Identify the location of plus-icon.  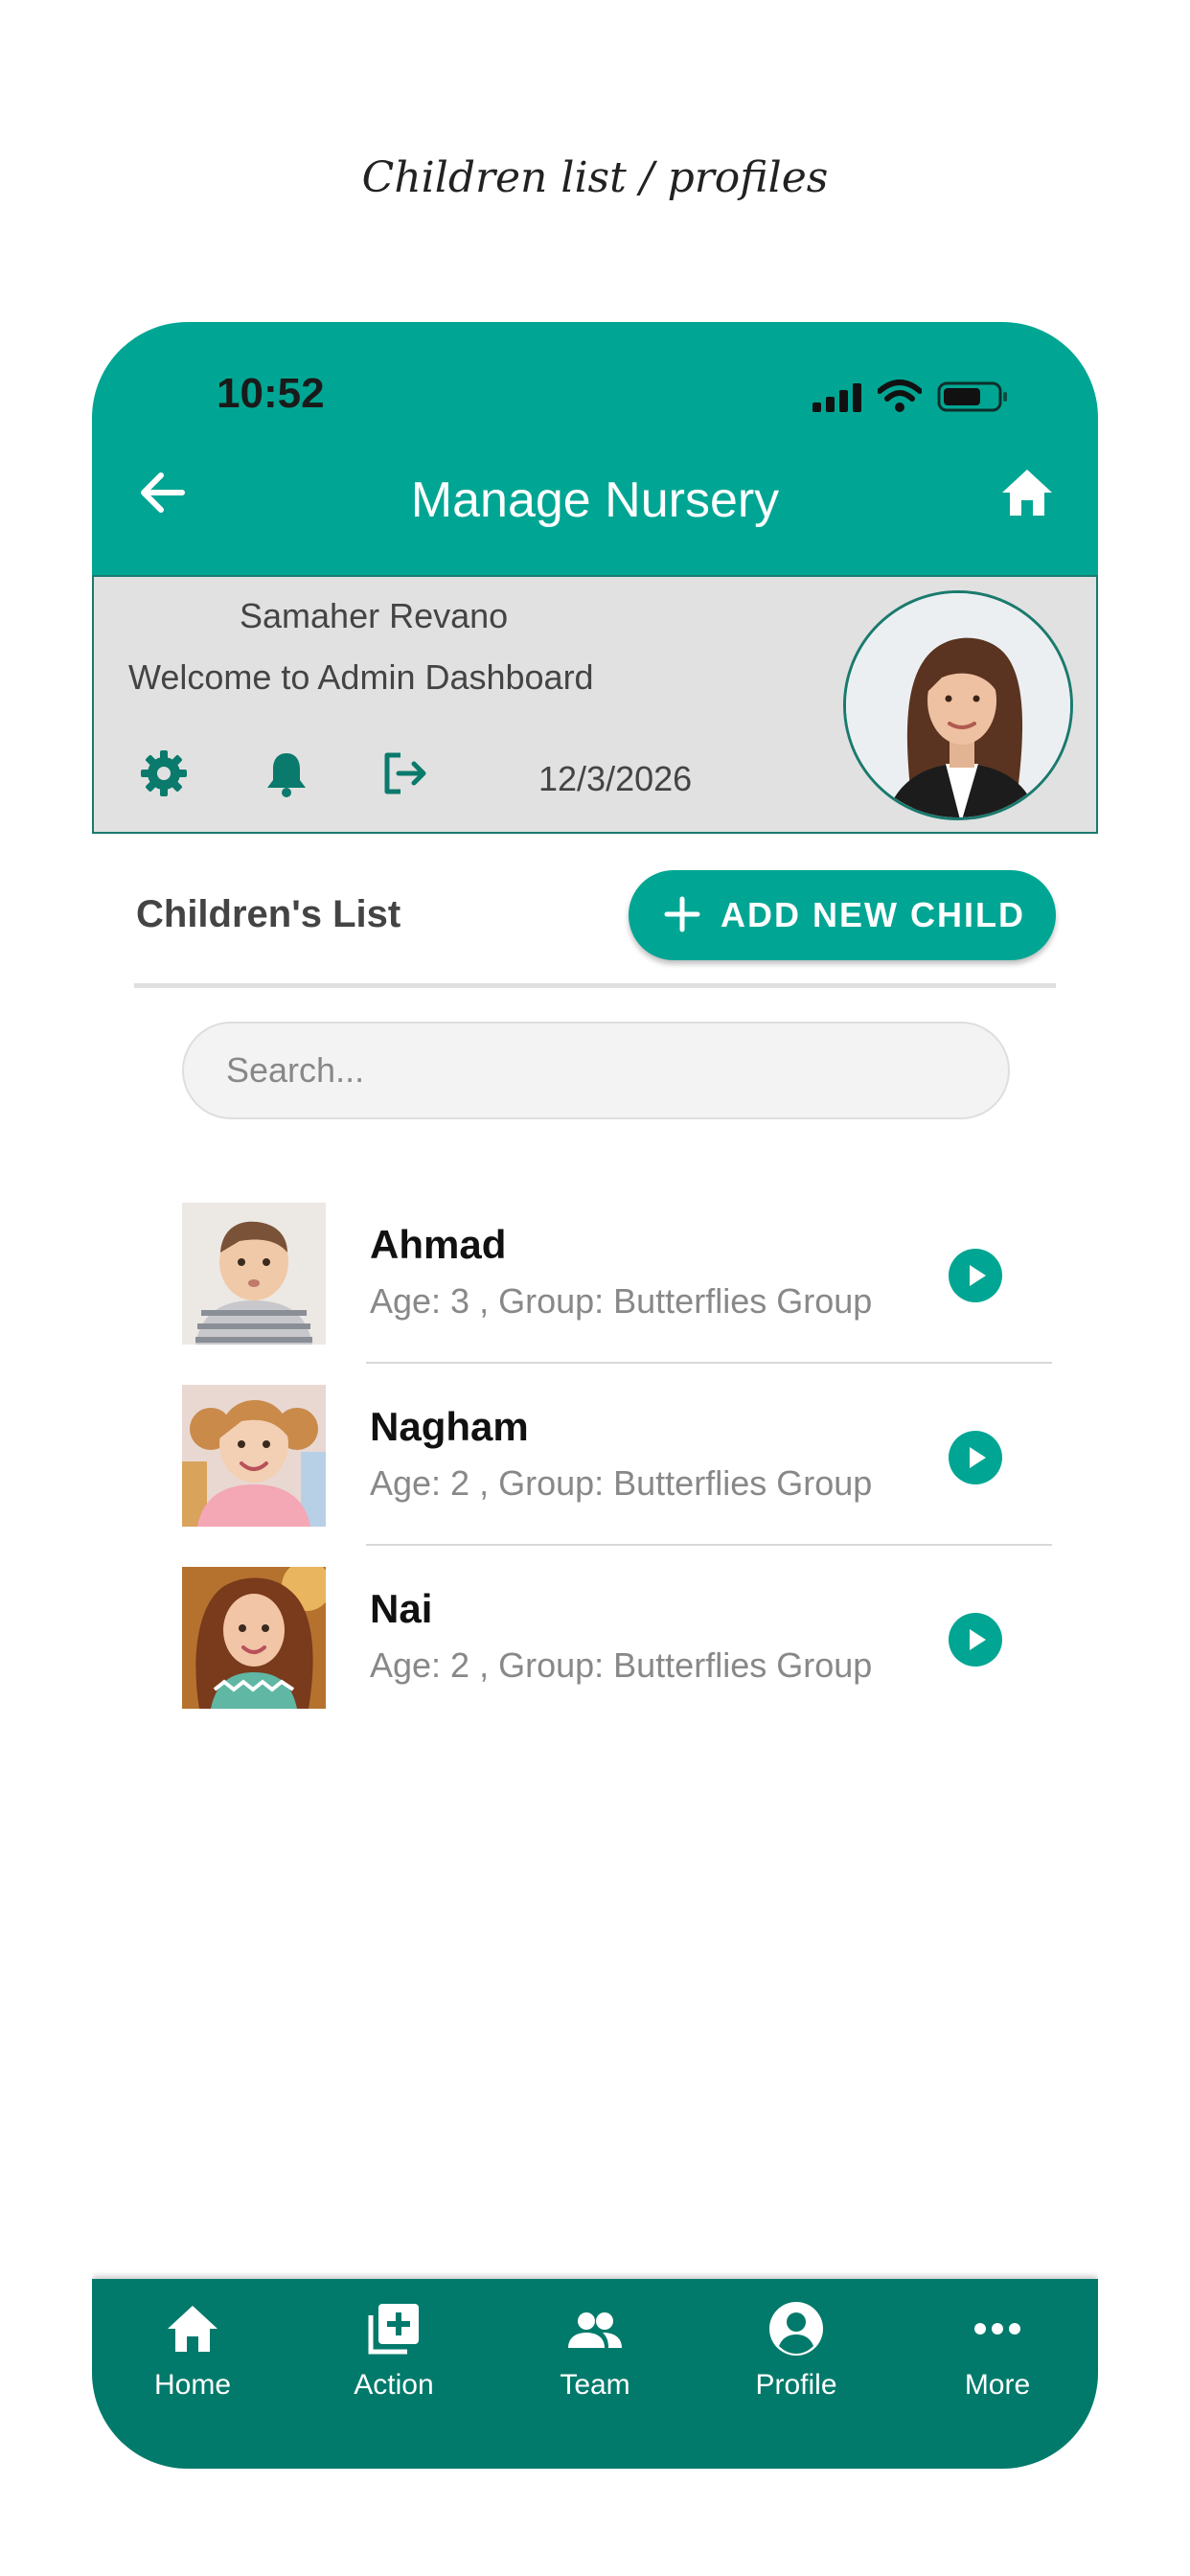
(682, 914).